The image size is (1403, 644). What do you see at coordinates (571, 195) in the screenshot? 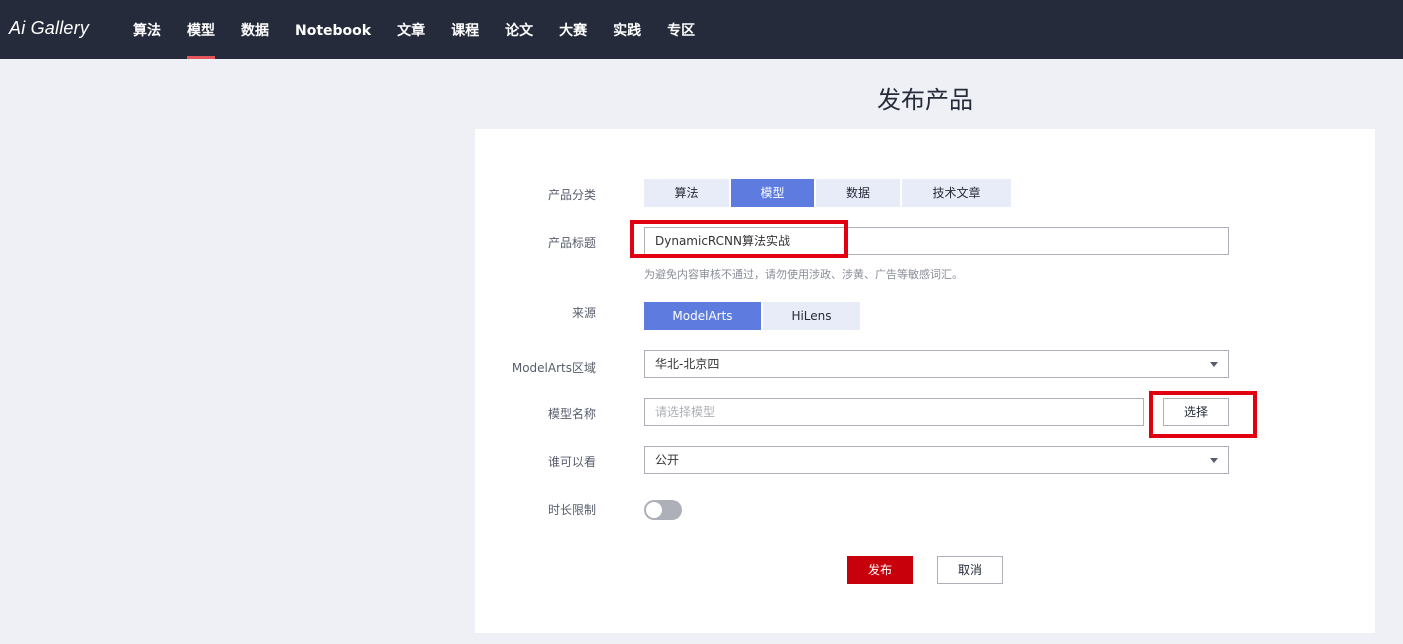
I see `category-label: 产品分类` at bounding box center [571, 195].